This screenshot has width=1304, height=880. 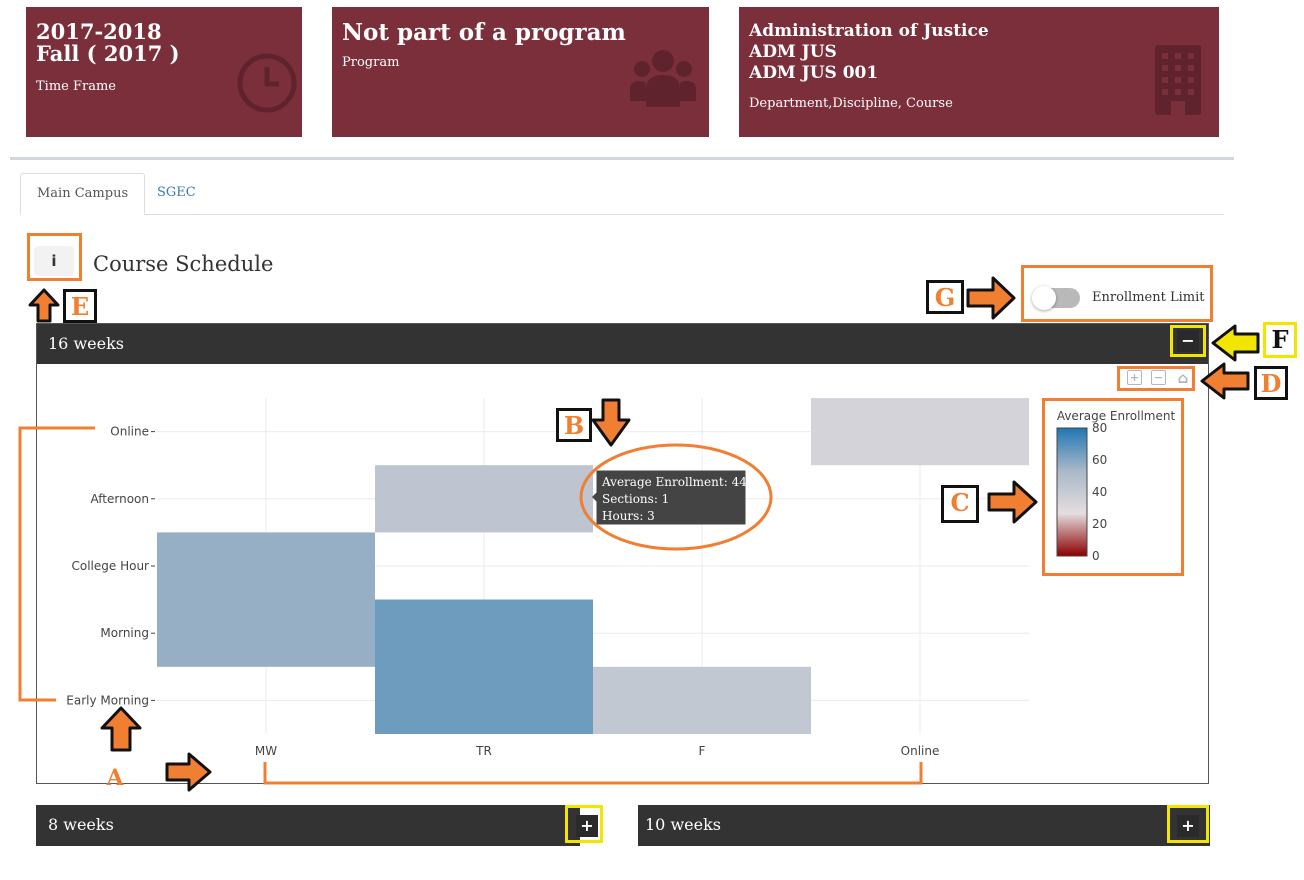 I want to click on x-axis-bracket, so click(x=593, y=773).